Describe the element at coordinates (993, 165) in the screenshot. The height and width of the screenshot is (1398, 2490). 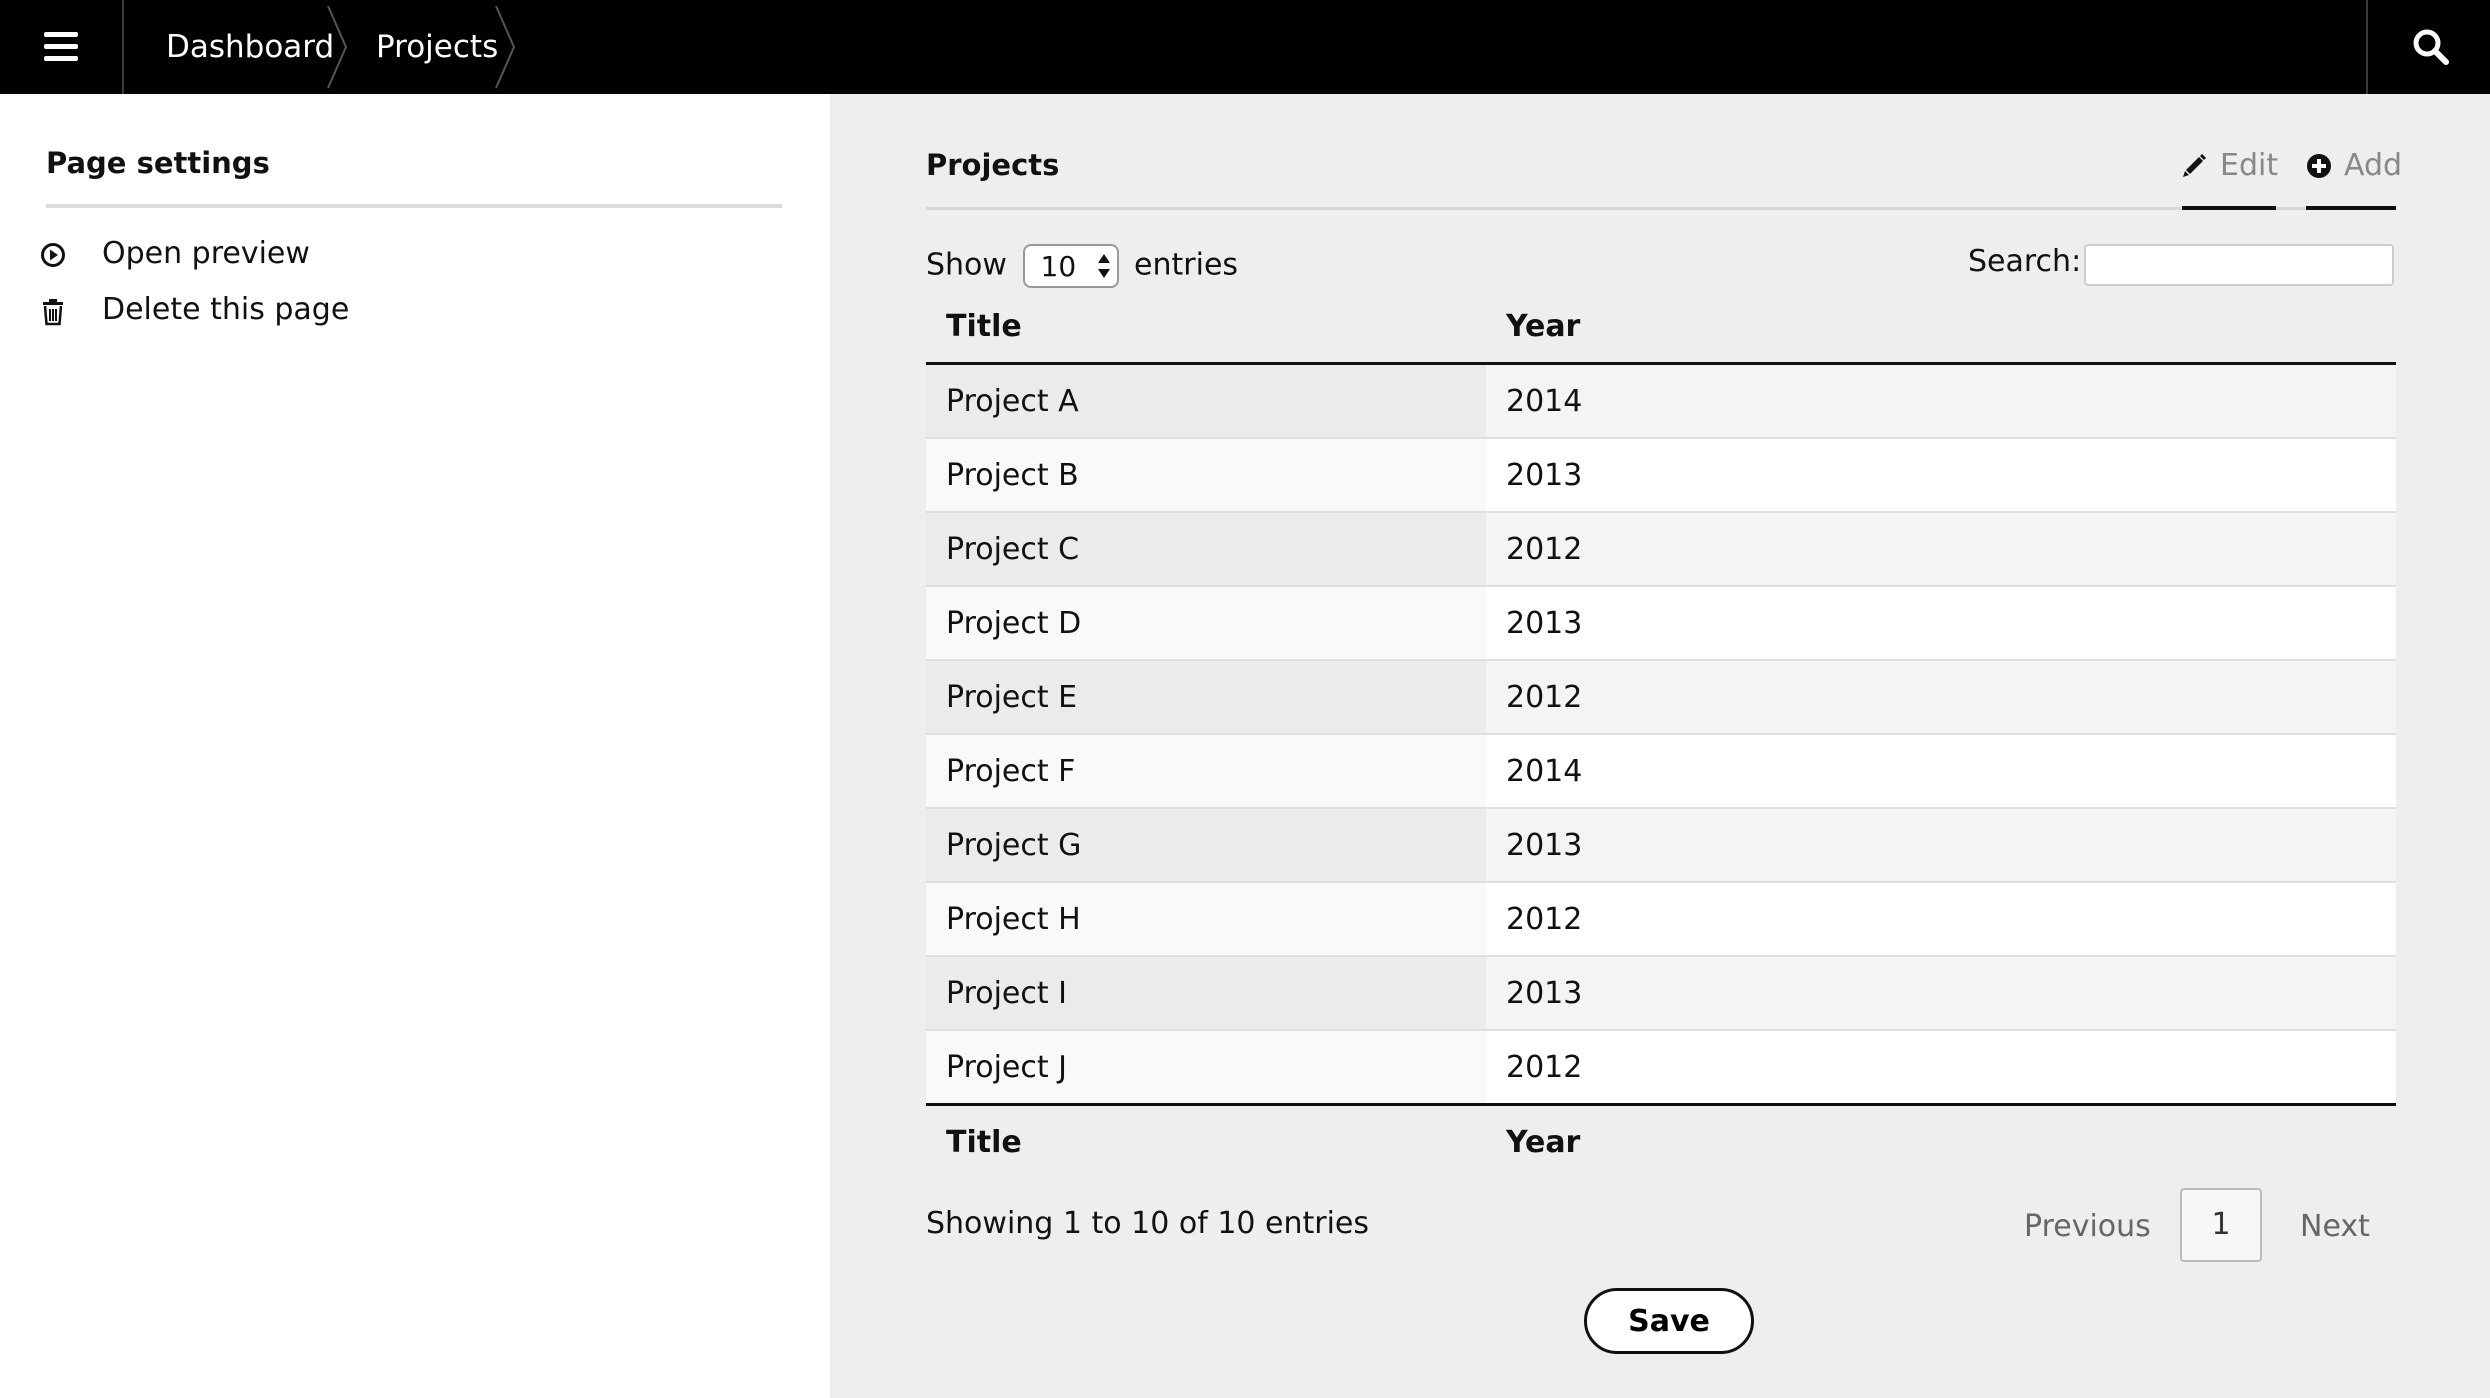
I see `page-title: Projects` at that location.